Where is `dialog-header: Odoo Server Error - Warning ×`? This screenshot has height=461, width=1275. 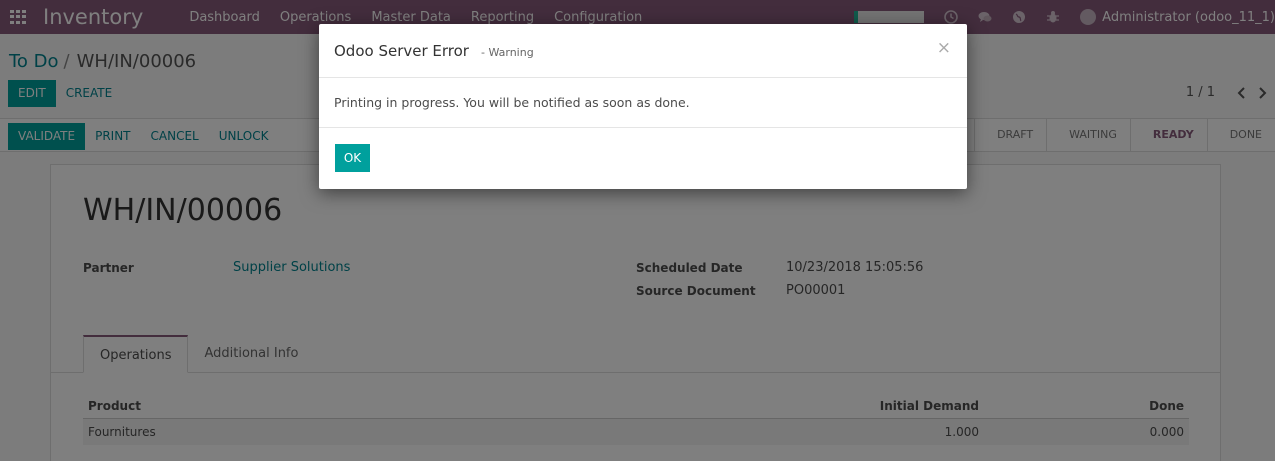
dialog-header: Odoo Server Error - Warning × is located at coordinates (643, 51).